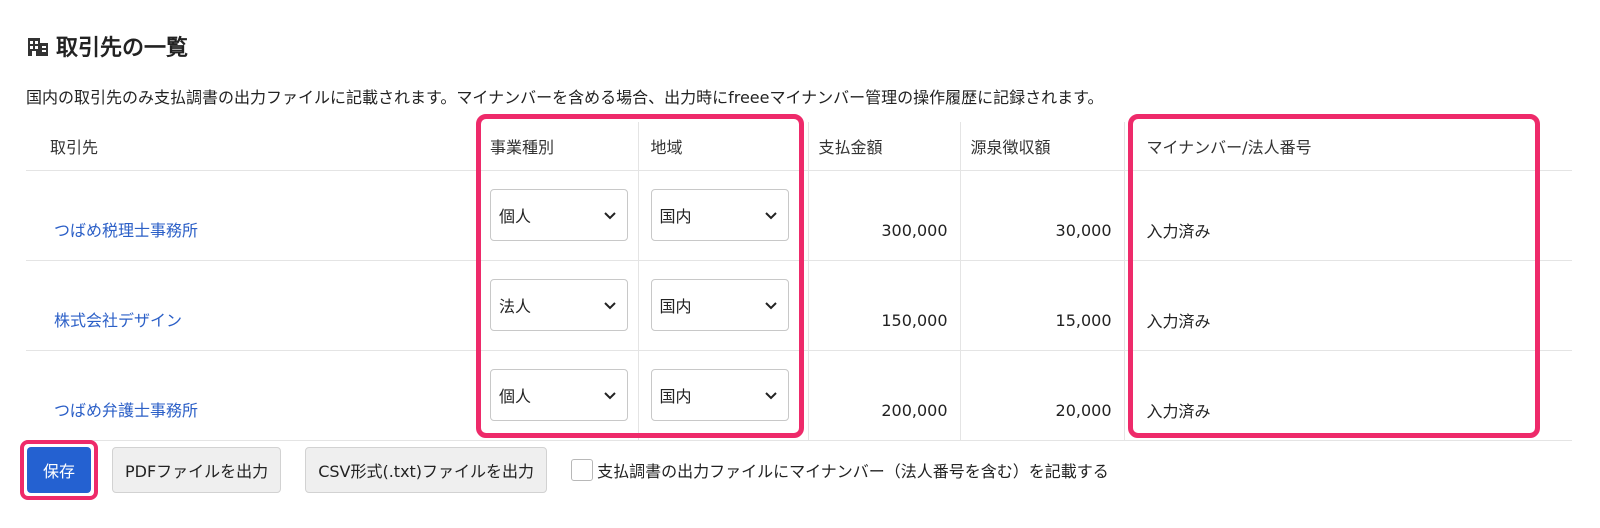 Image resolution: width=1600 pixels, height=528 pixels. I want to click on include-mynumber-checkbox, so click(582, 470).